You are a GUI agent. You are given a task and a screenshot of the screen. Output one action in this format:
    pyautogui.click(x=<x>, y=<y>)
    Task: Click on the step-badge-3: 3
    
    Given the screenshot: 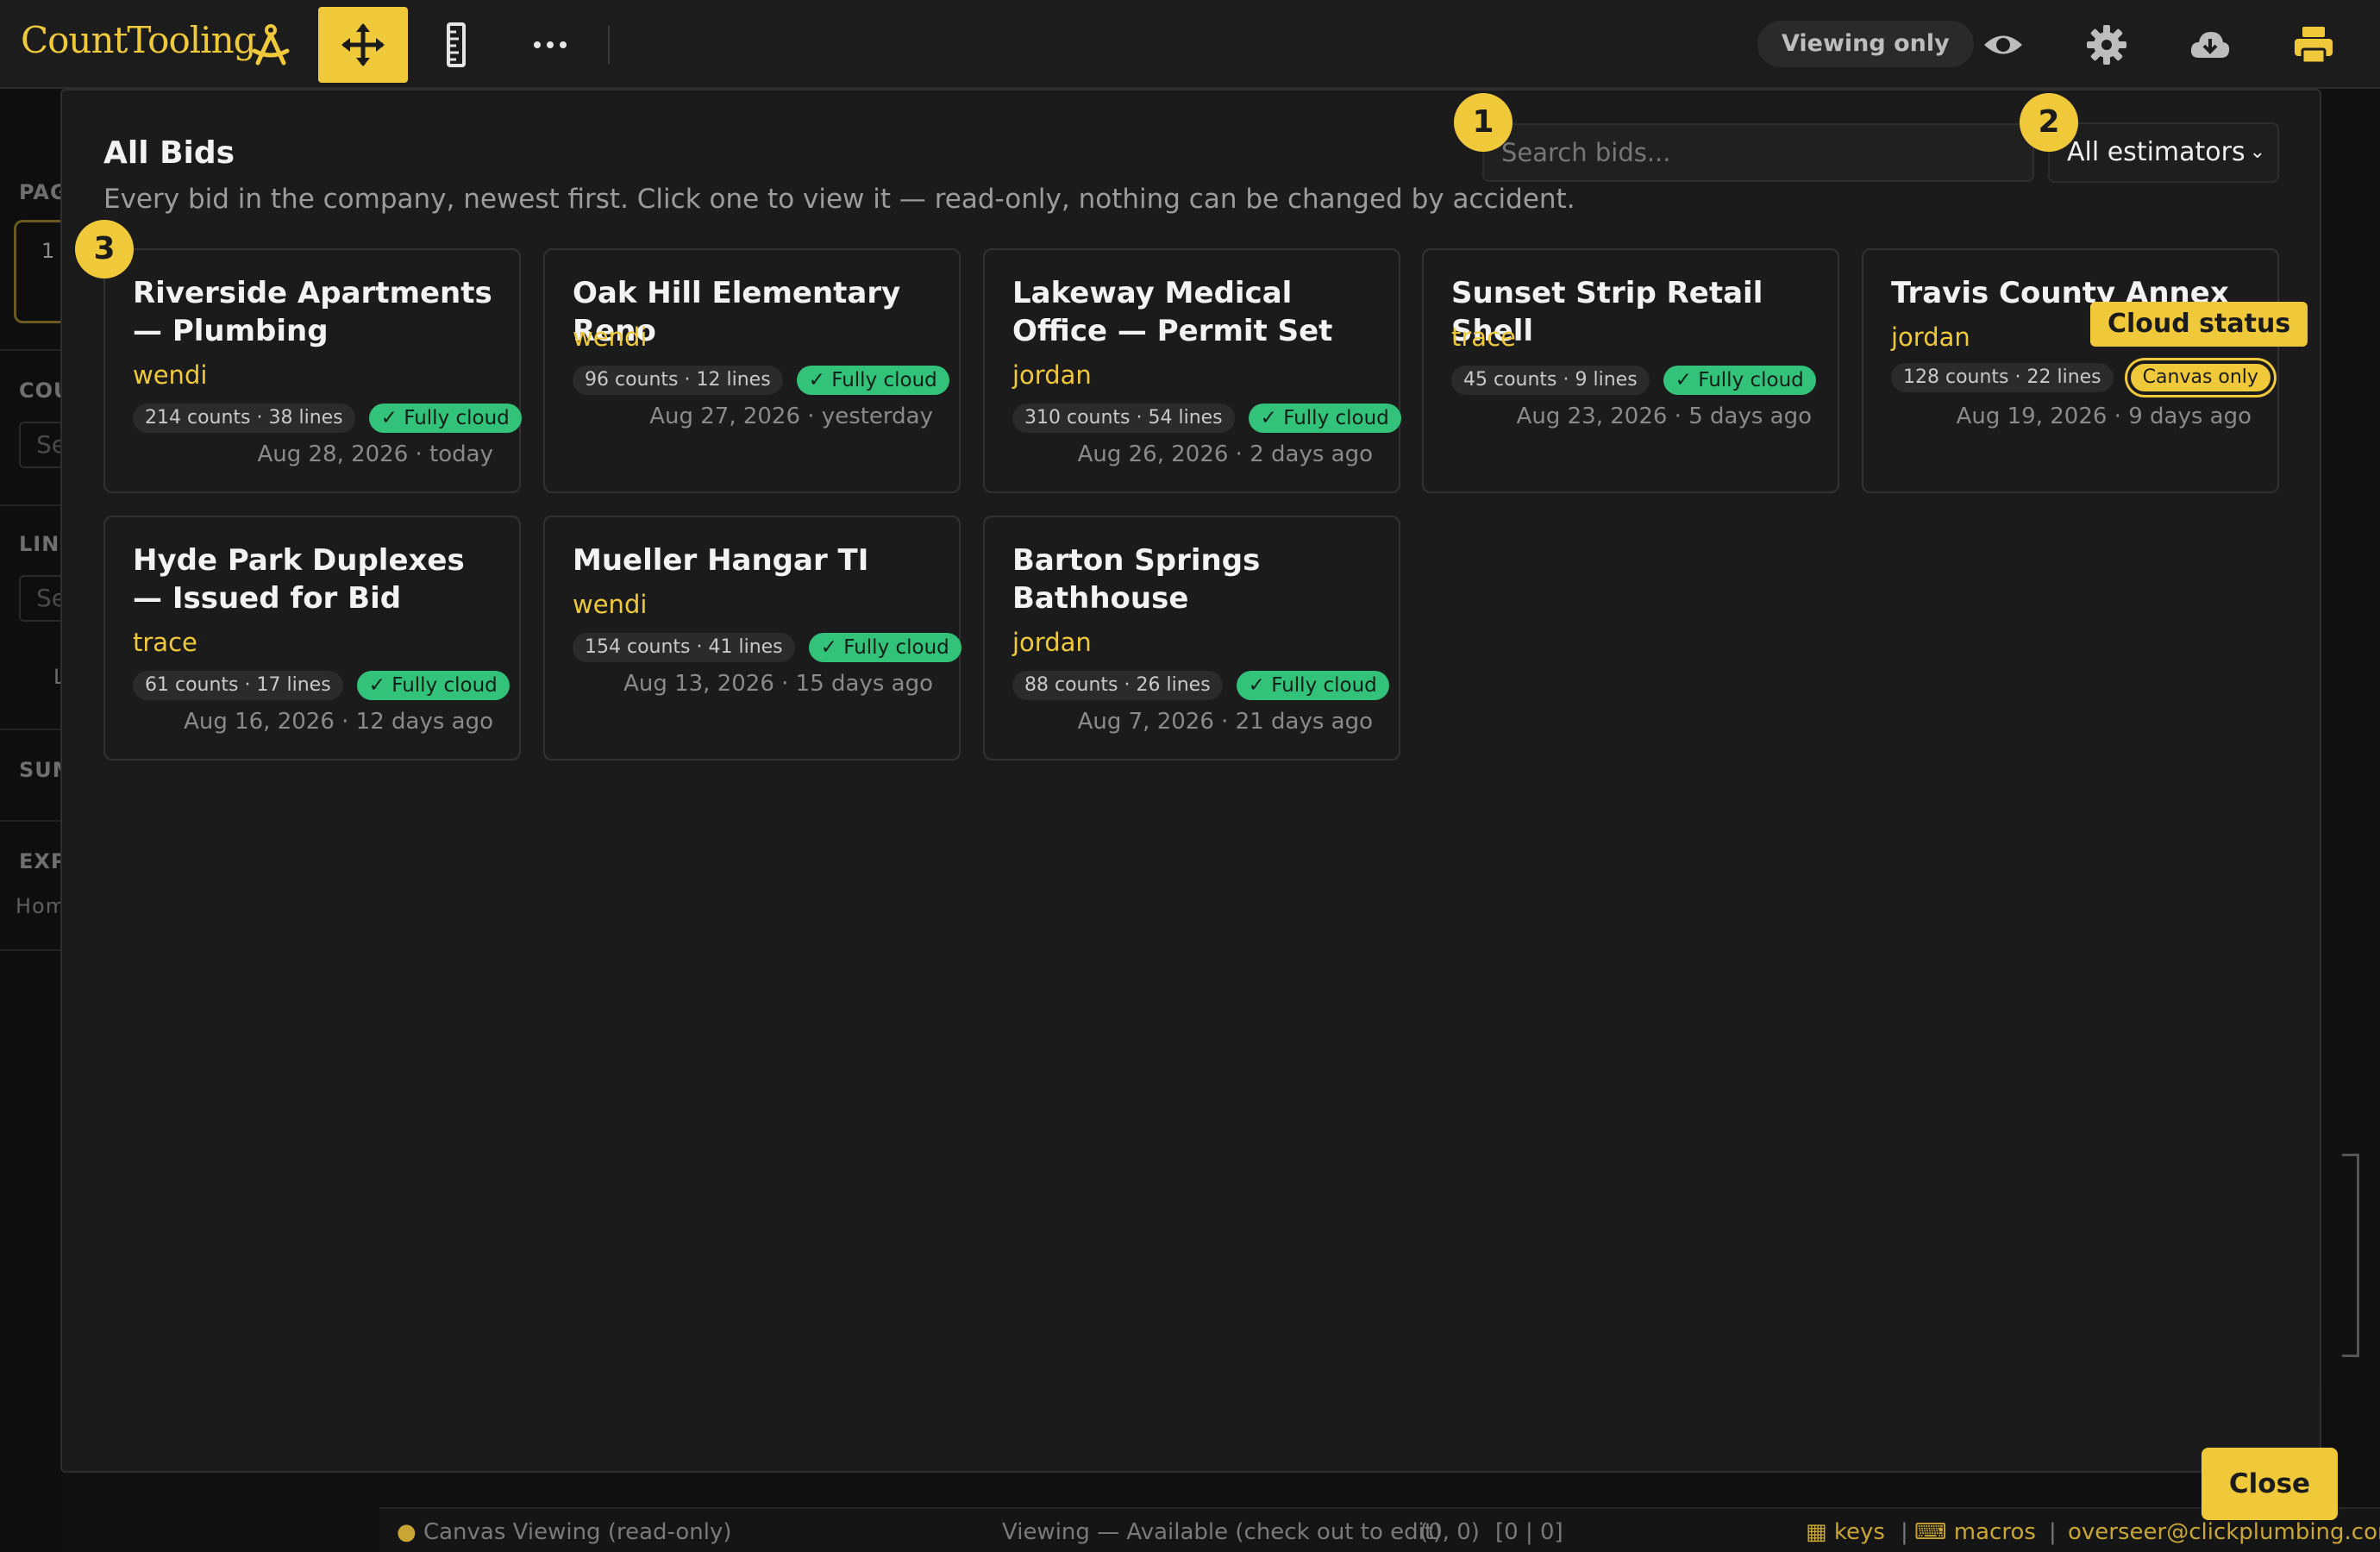 What is the action you would take?
    pyautogui.click(x=105, y=249)
    